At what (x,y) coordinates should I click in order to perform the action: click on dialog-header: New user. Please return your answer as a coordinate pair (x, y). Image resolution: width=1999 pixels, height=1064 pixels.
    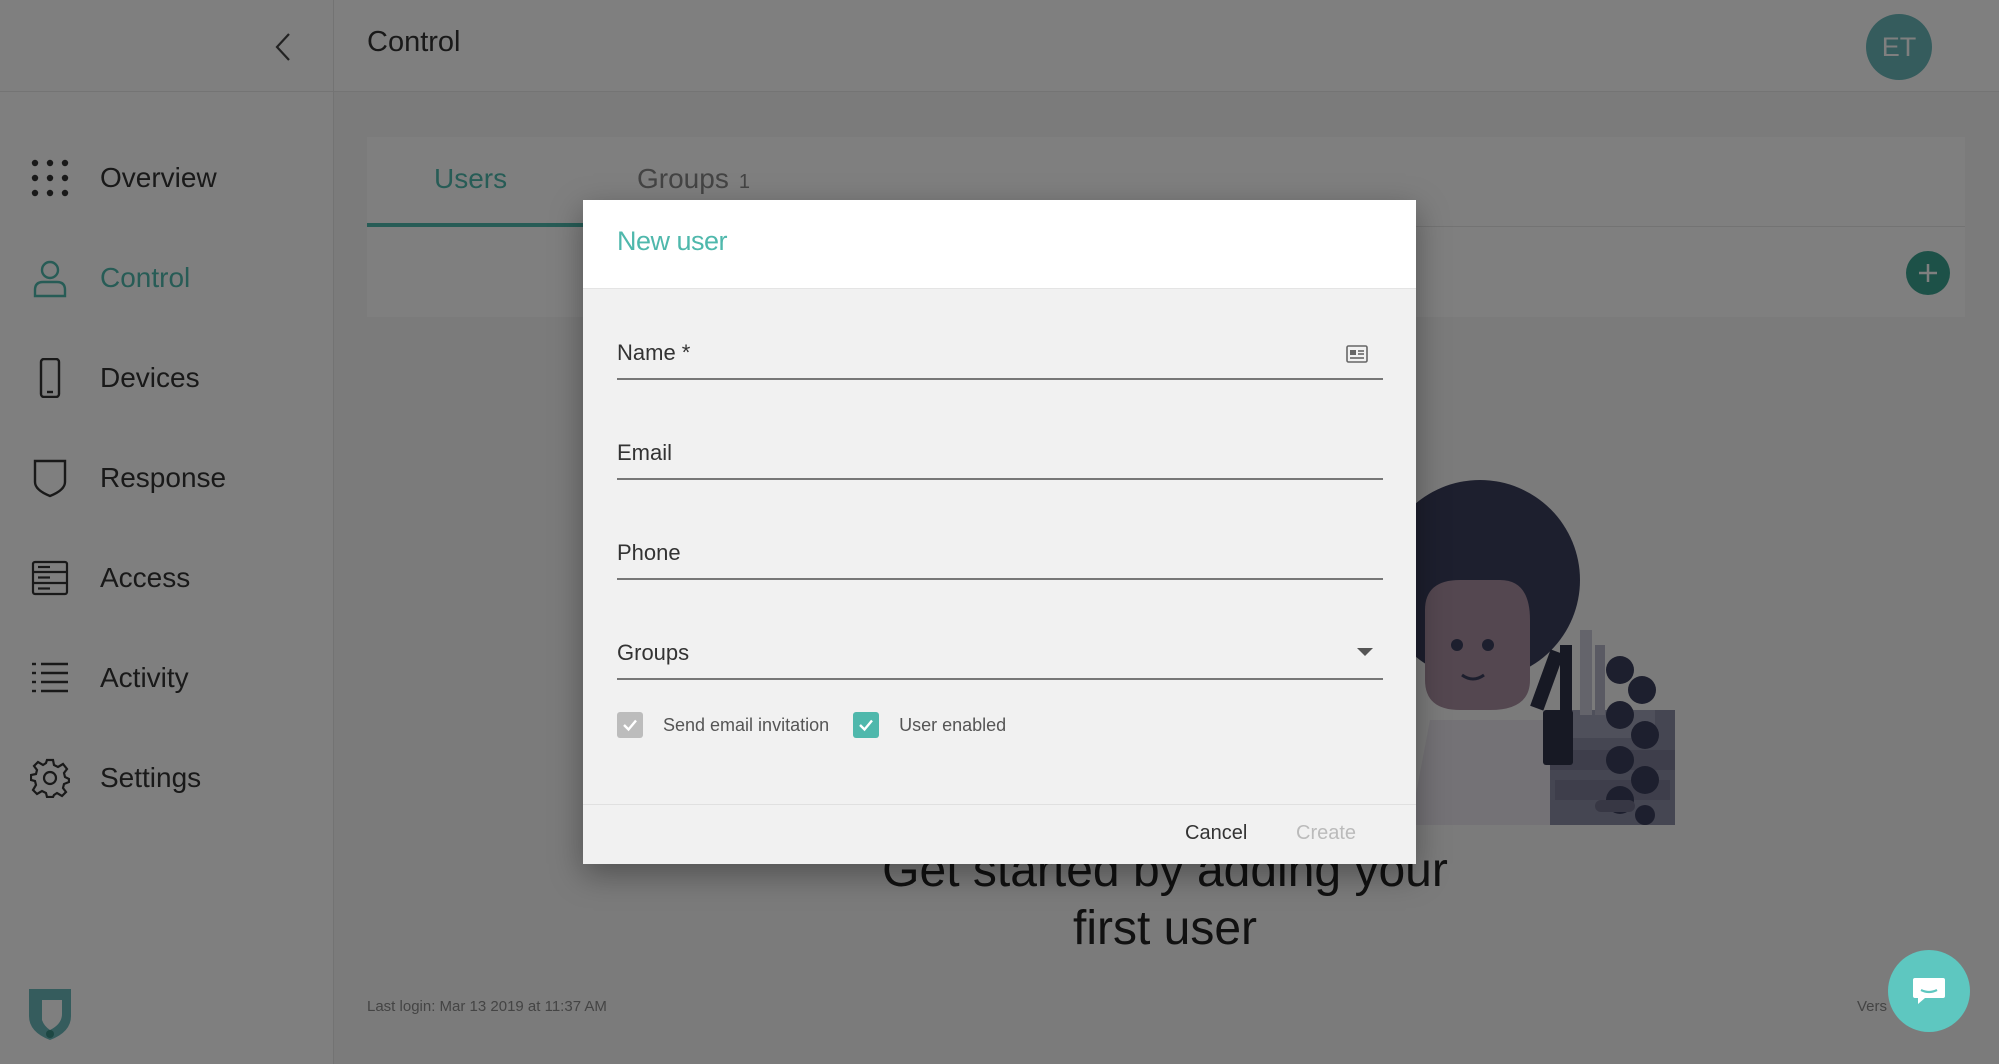
    Looking at the image, I should click on (999, 244).